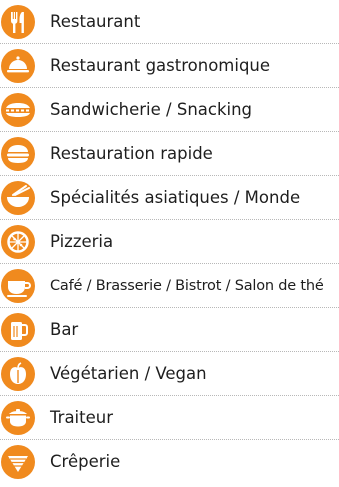  I want to click on category-label: Restaurant, so click(95, 21).